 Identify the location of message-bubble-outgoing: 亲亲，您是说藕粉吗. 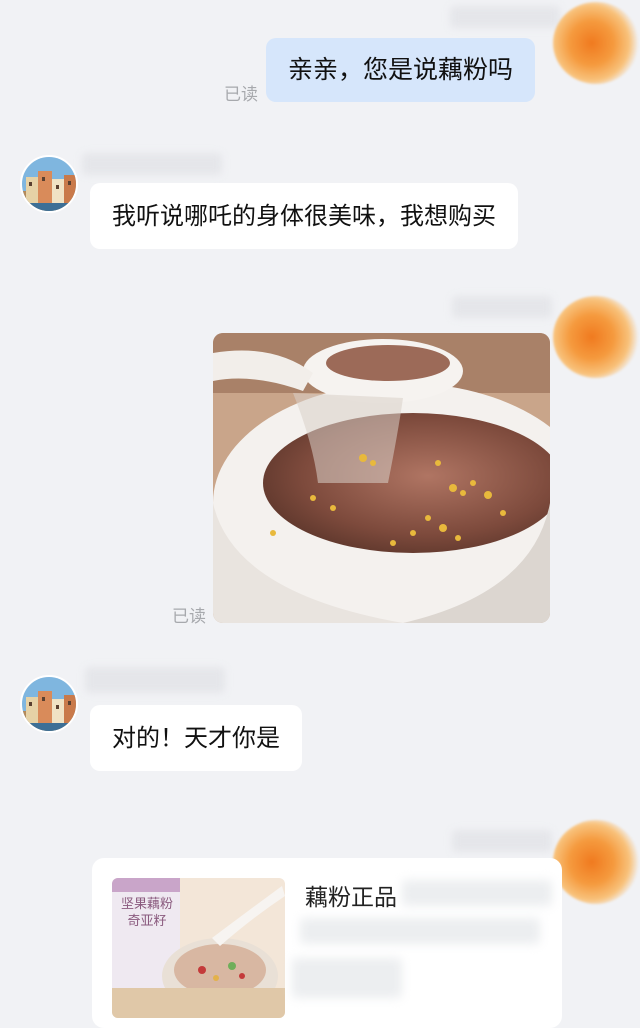
(401, 70).